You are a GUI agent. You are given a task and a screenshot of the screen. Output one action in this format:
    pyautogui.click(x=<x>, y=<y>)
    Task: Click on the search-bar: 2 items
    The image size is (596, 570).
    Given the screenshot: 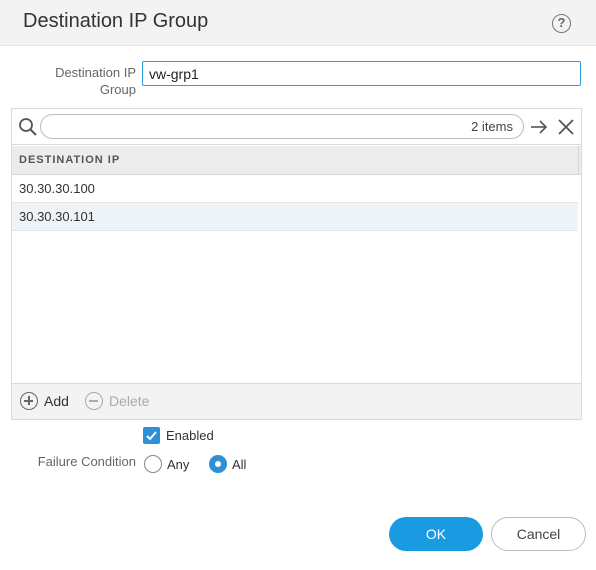 What is the action you would take?
    pyautogui.click(x=296, y=127)
    